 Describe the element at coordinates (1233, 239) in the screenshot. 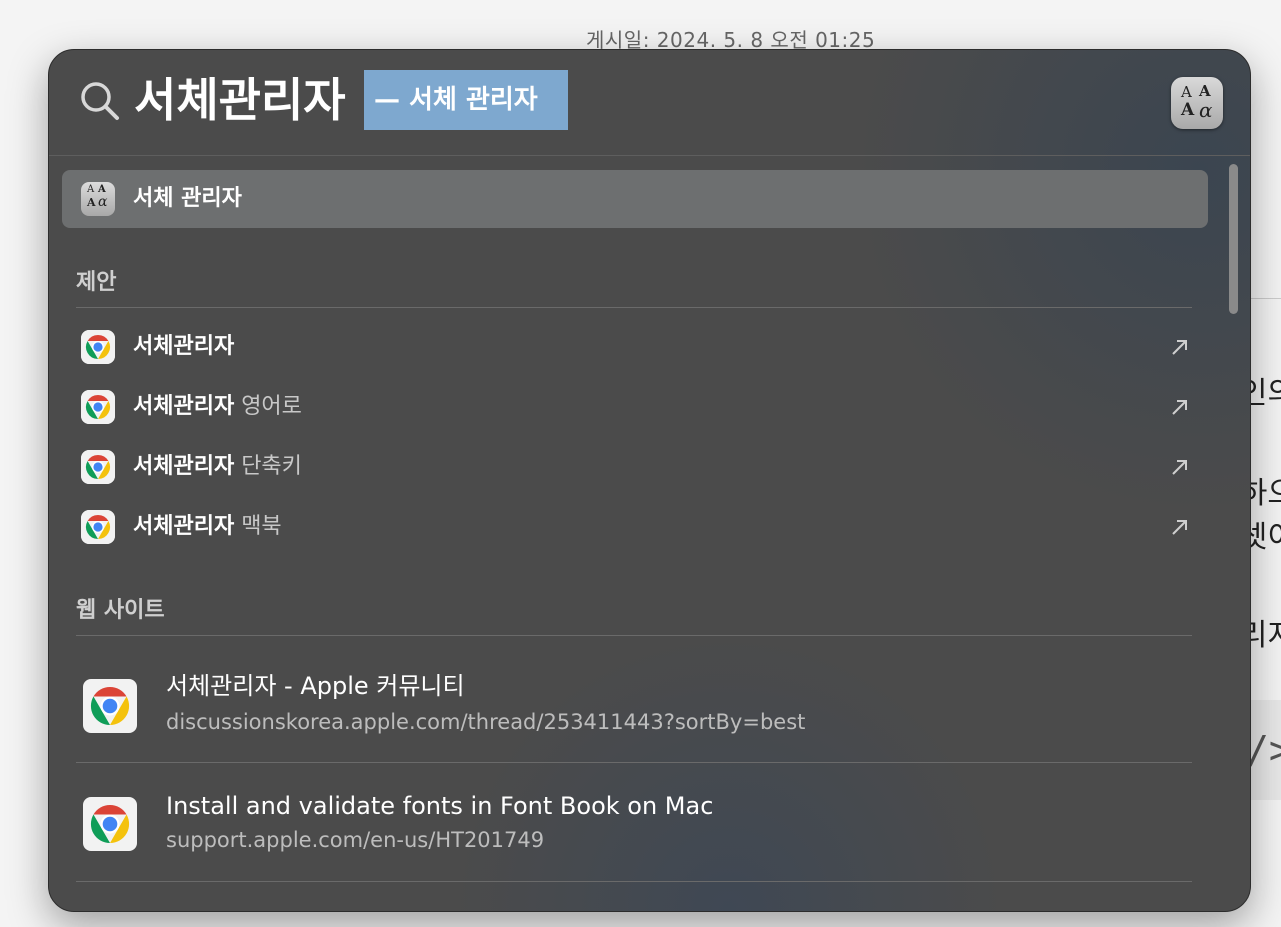

I see `results-scrollbar` at that location.